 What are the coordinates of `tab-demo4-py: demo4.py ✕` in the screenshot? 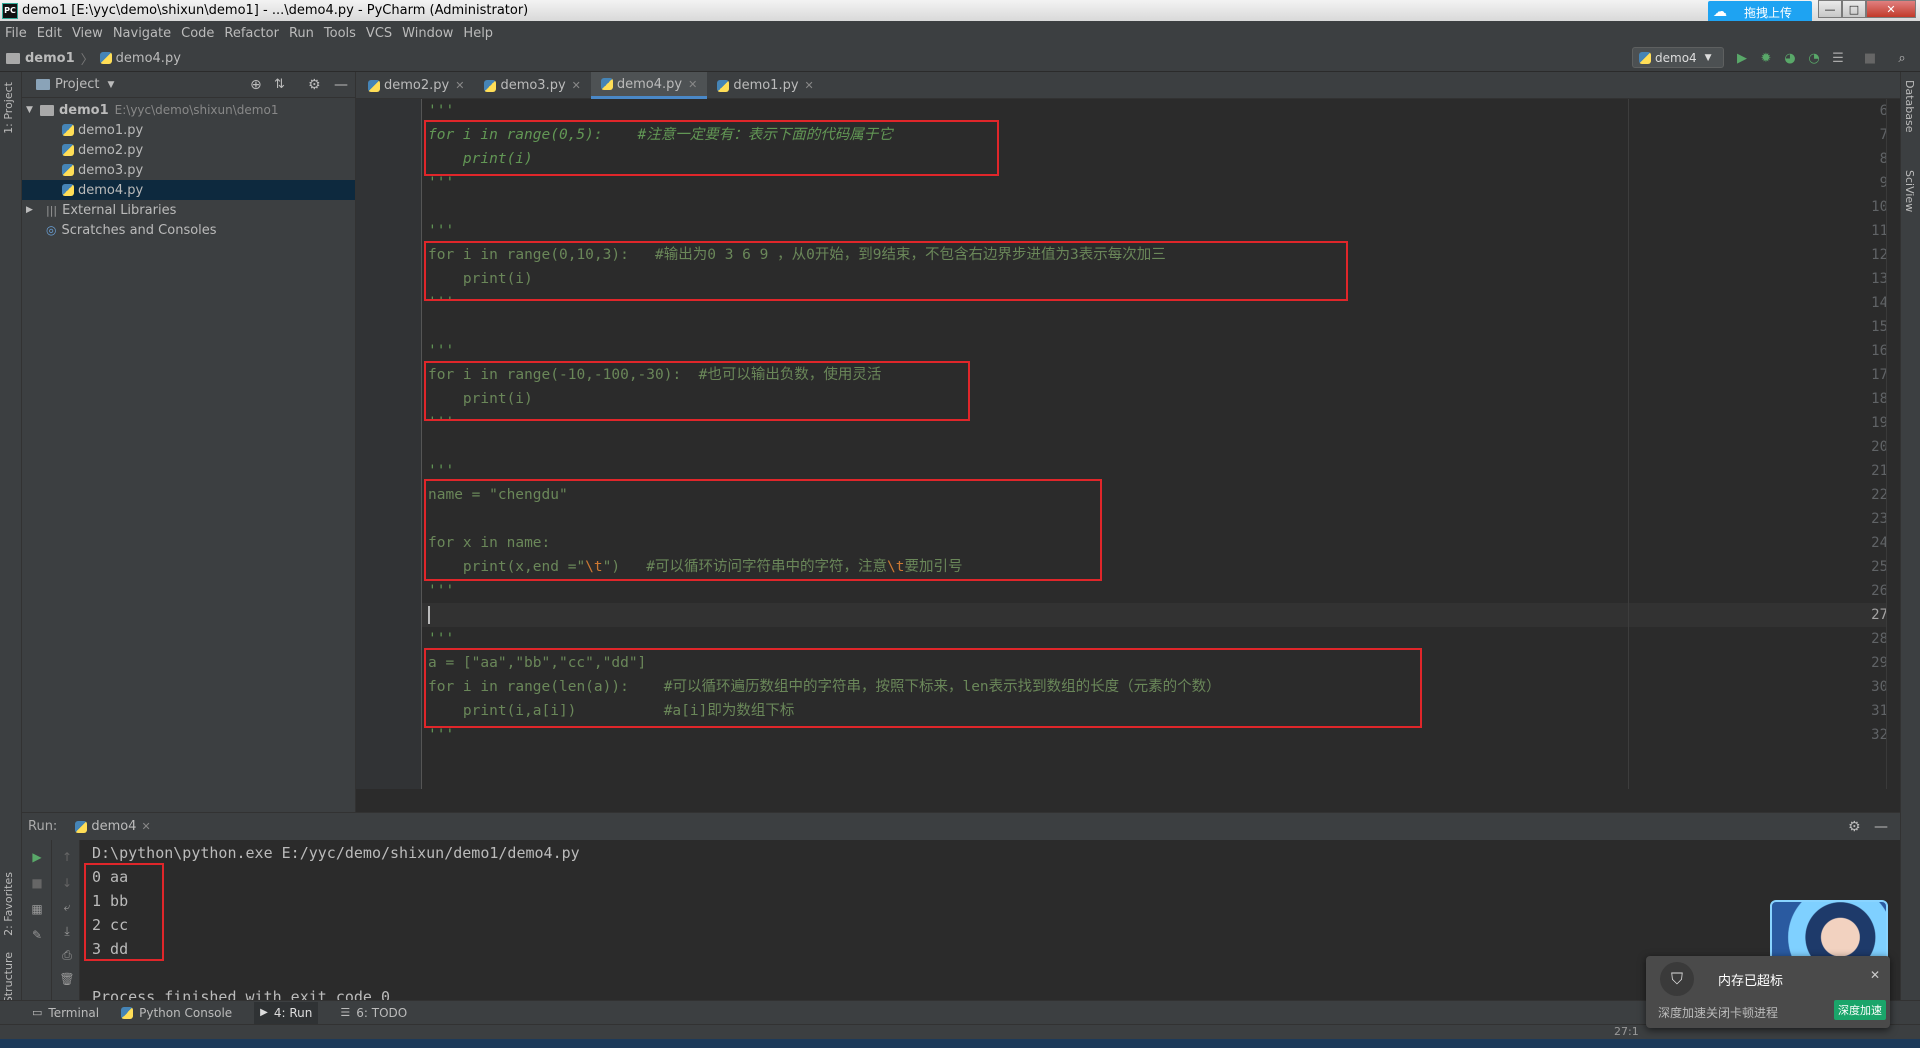 It's located at (649, 85).